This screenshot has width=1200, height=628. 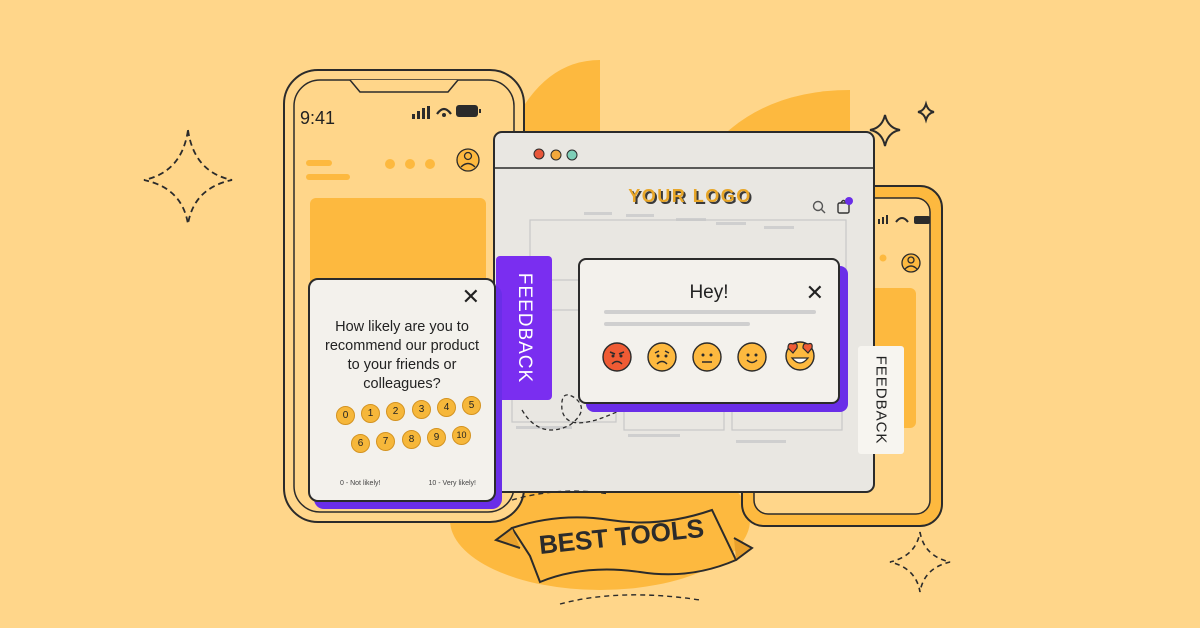 What do you see at coordinates (421, 409) in the screenshot?
I see `nps-option: 3` at bounding box center [421, 409].